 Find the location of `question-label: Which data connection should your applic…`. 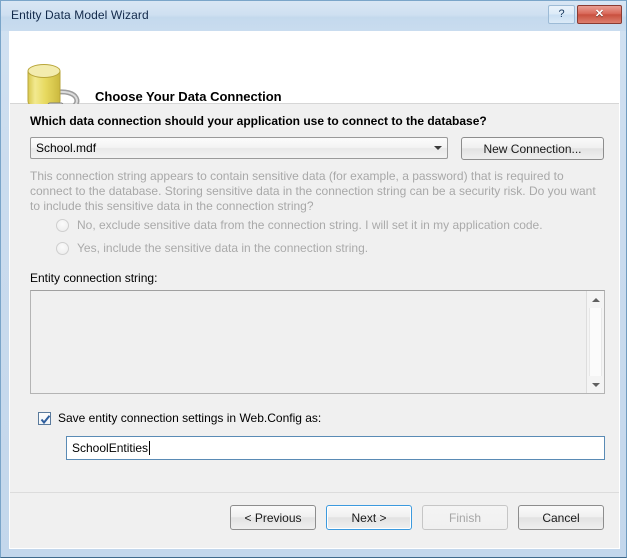

question-label: Which data connection should your applic… is located at coordinates (258, 121).